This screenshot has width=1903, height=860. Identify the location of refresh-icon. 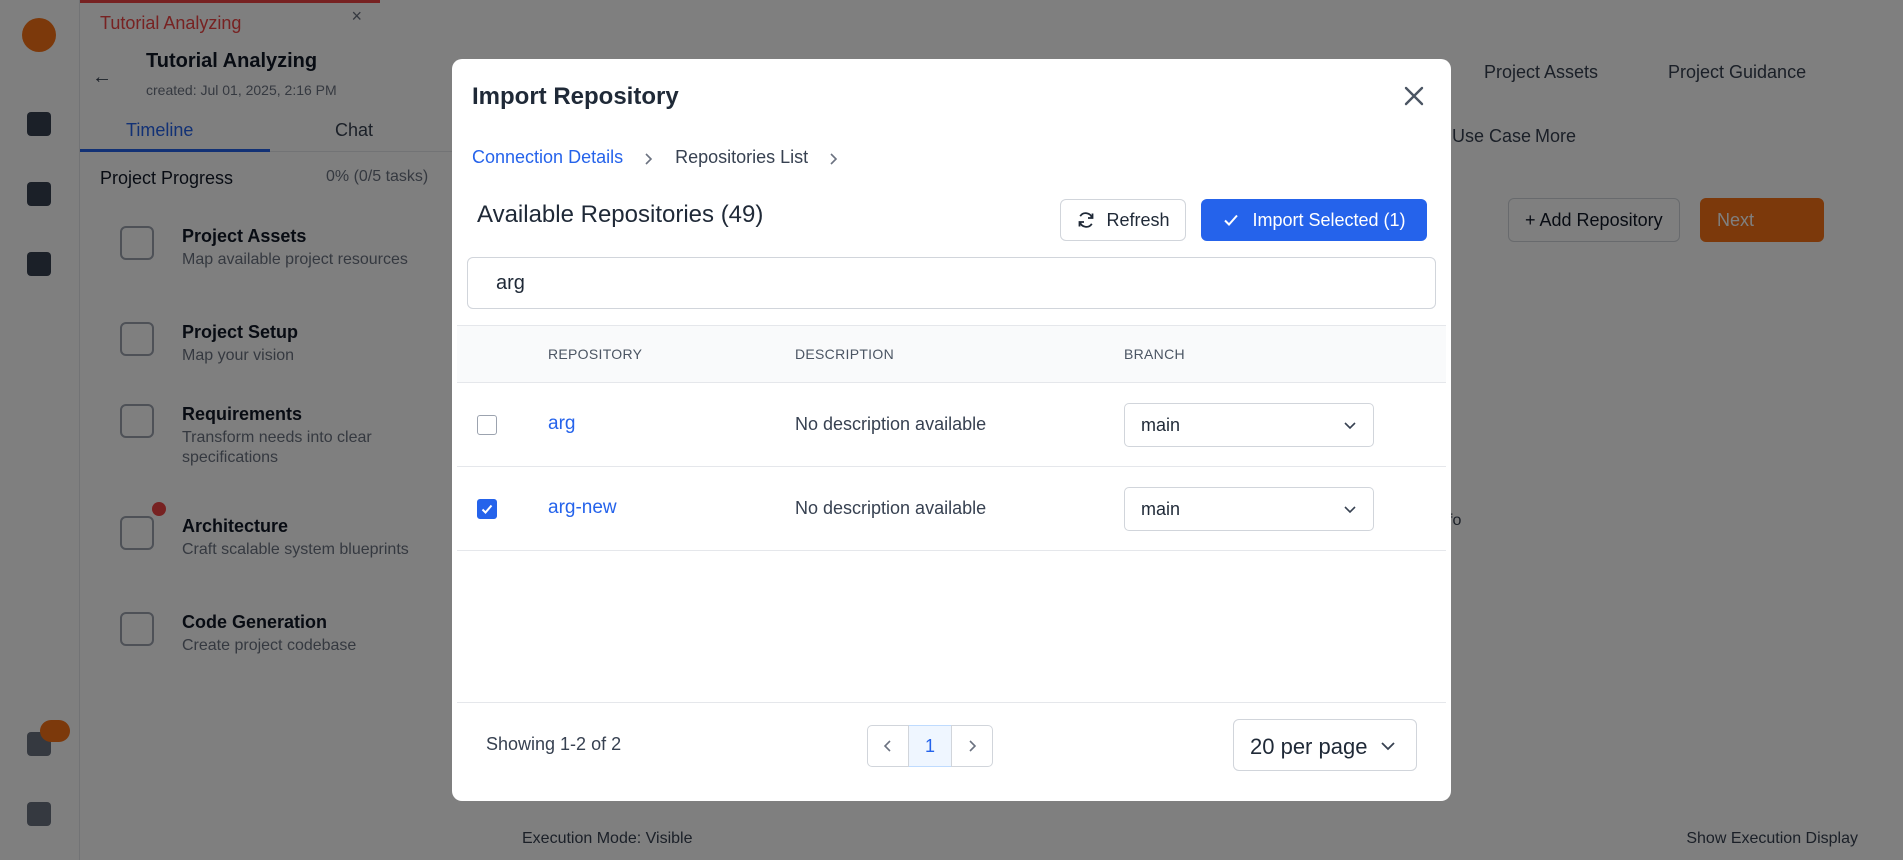
(1086, 220).